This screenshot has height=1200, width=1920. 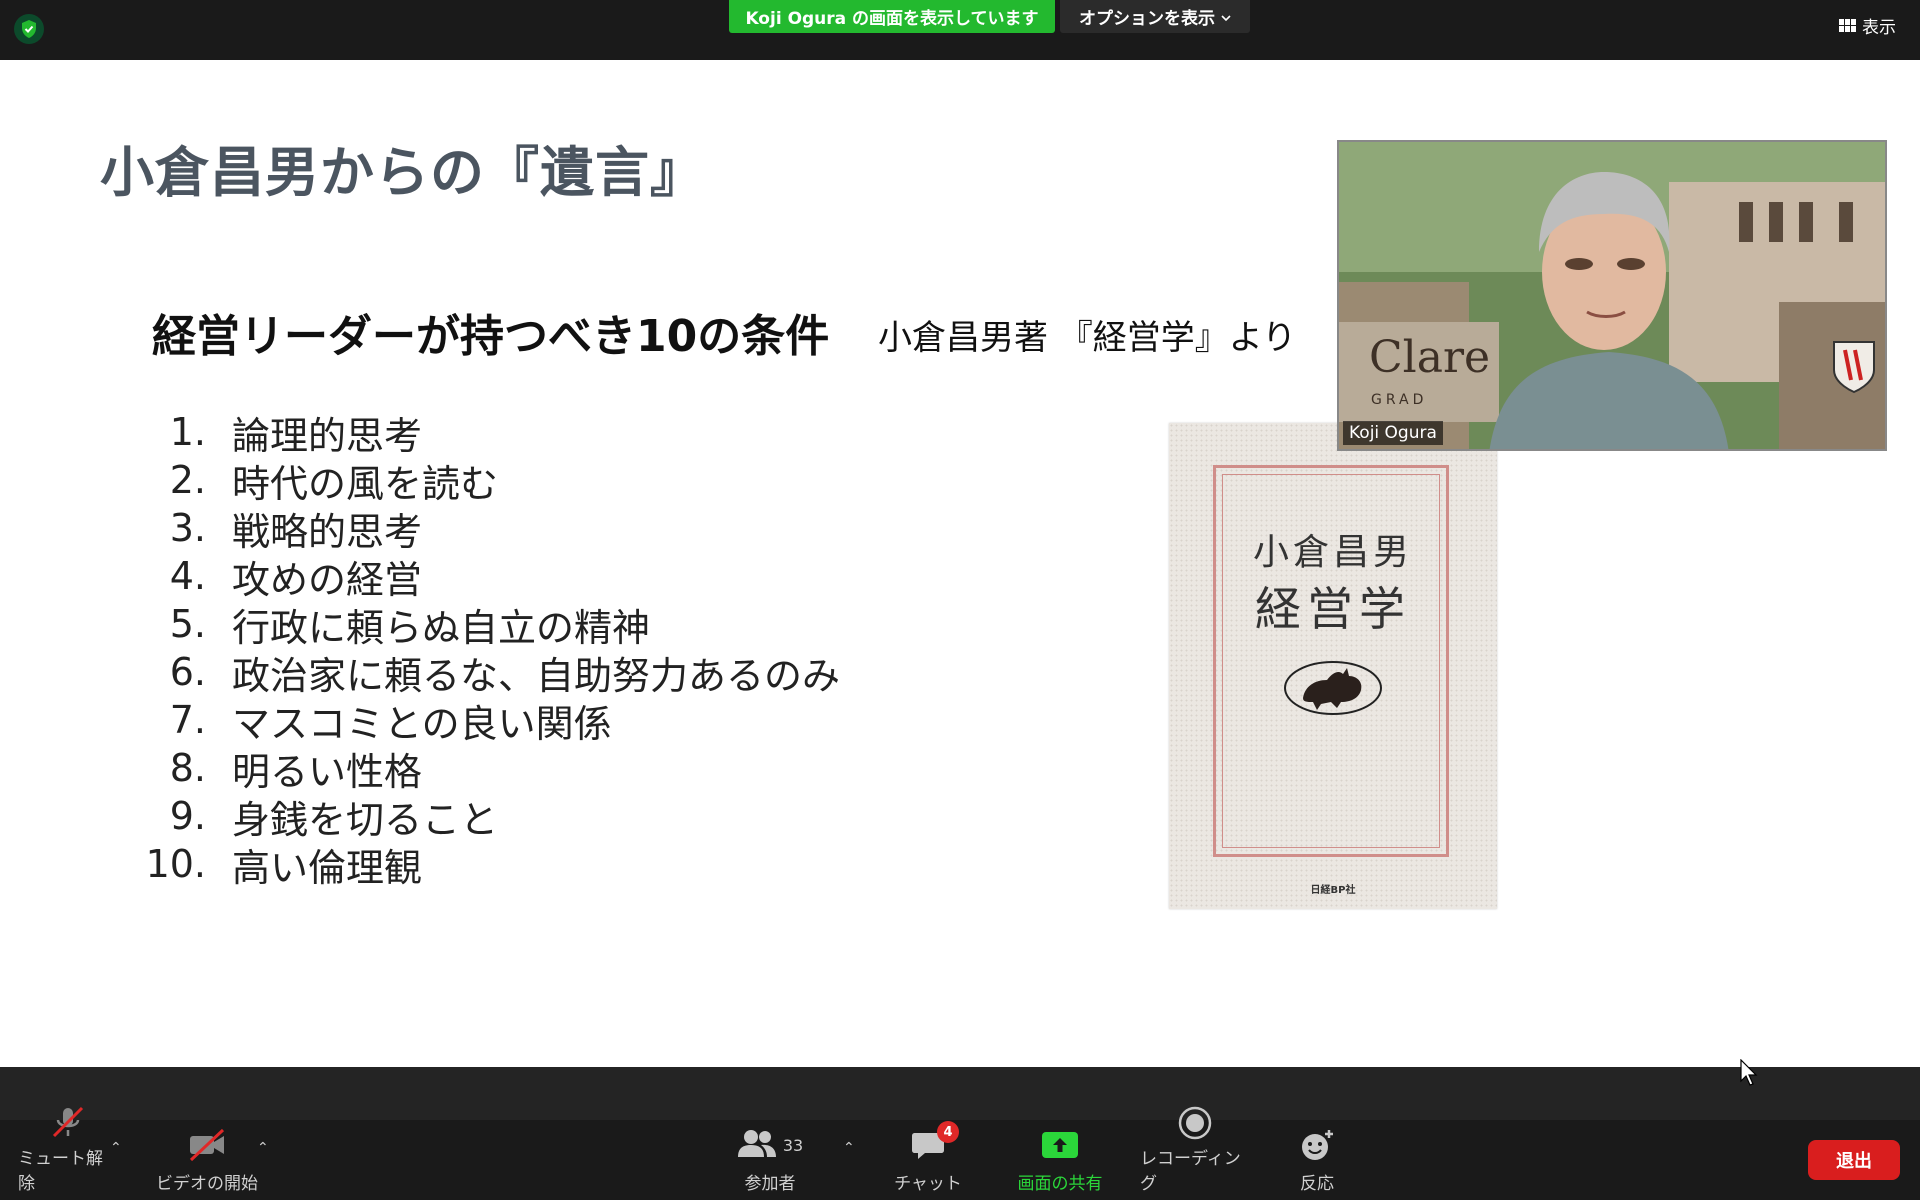 I want to click on start-video-button: ビデオの開始, so click(x=207, y=1160).